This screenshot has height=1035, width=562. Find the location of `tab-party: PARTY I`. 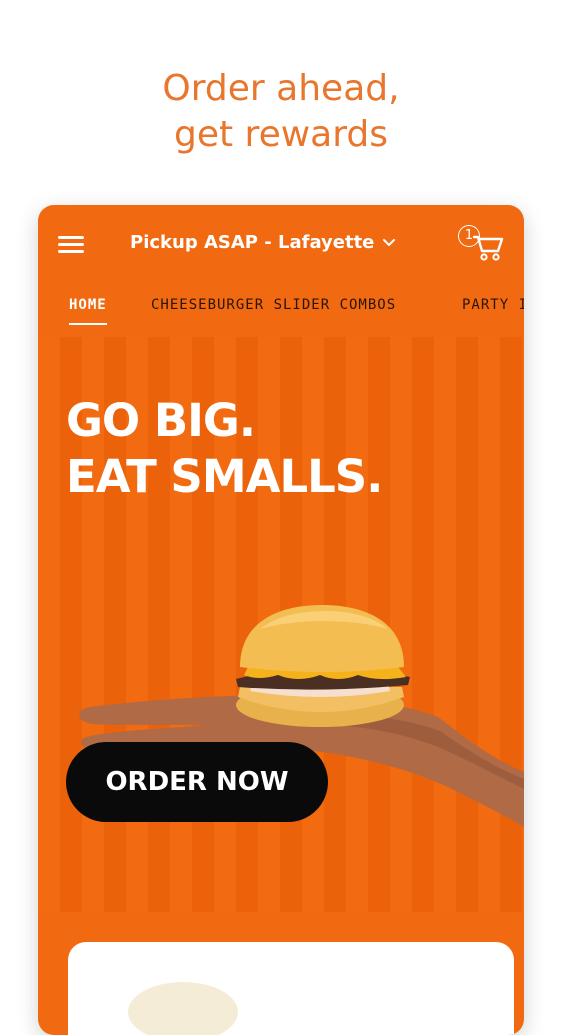

tab-party: PARTY I is located at coordinates (493, 310).